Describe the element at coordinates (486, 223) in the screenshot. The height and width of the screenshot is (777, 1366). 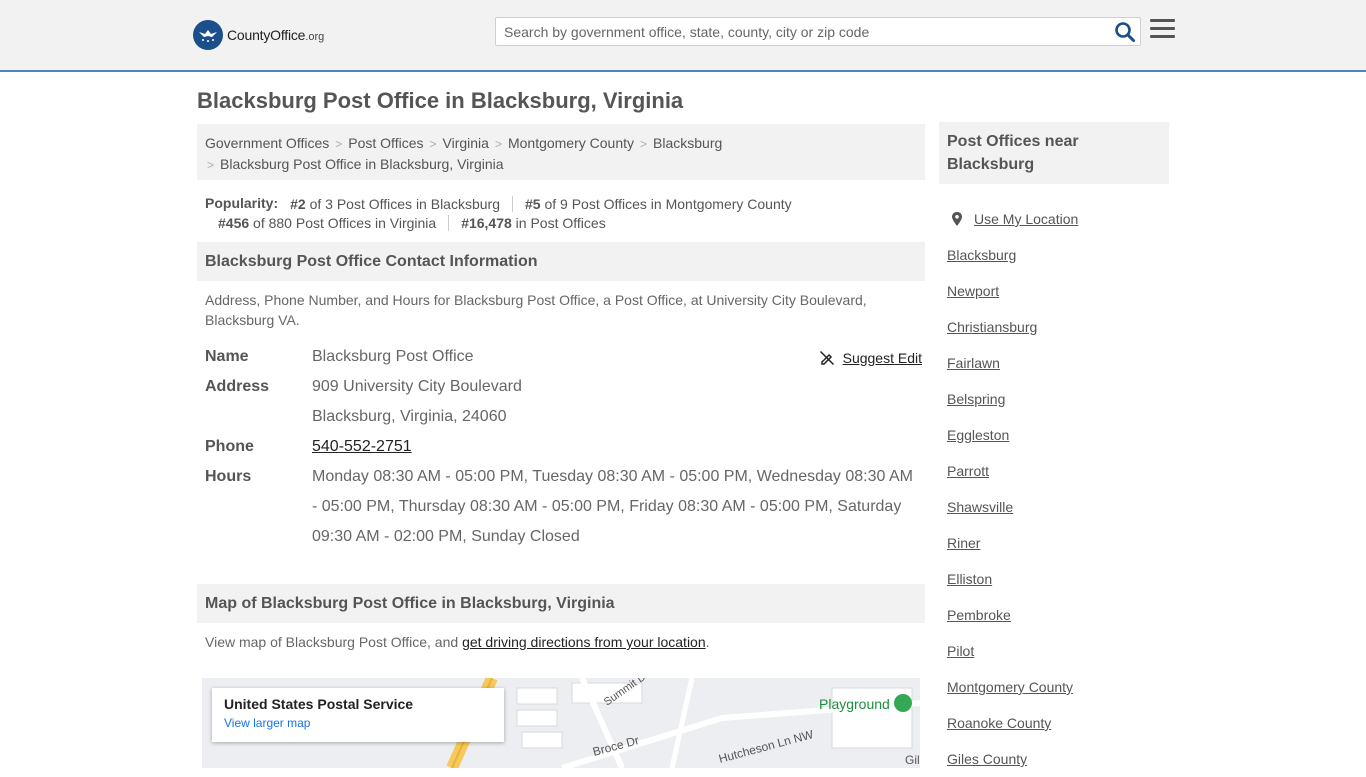
I see `rank-value: #16,478` at that location.